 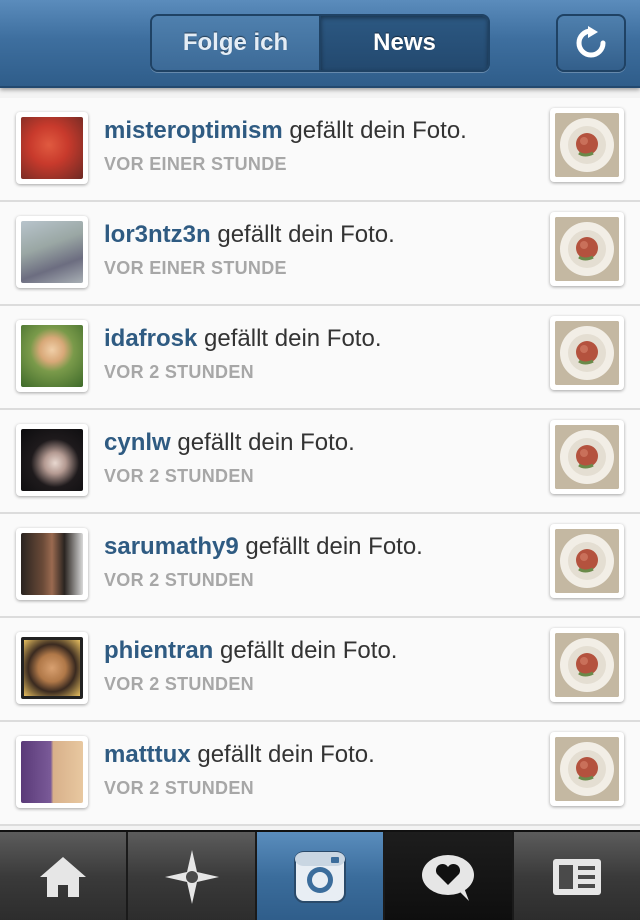 I want to click on top-nav-bar: Folge ich News, so click(x=320, y=44).